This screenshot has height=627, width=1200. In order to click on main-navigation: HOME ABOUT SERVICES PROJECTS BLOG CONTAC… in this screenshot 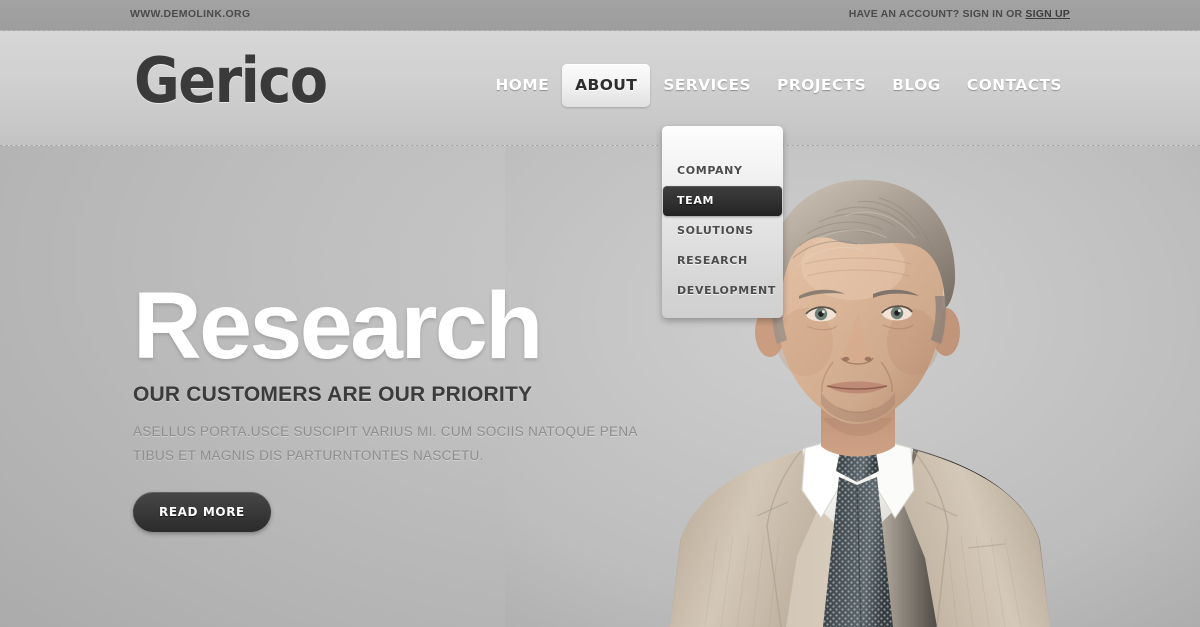, I will do `click(778, 85)`.